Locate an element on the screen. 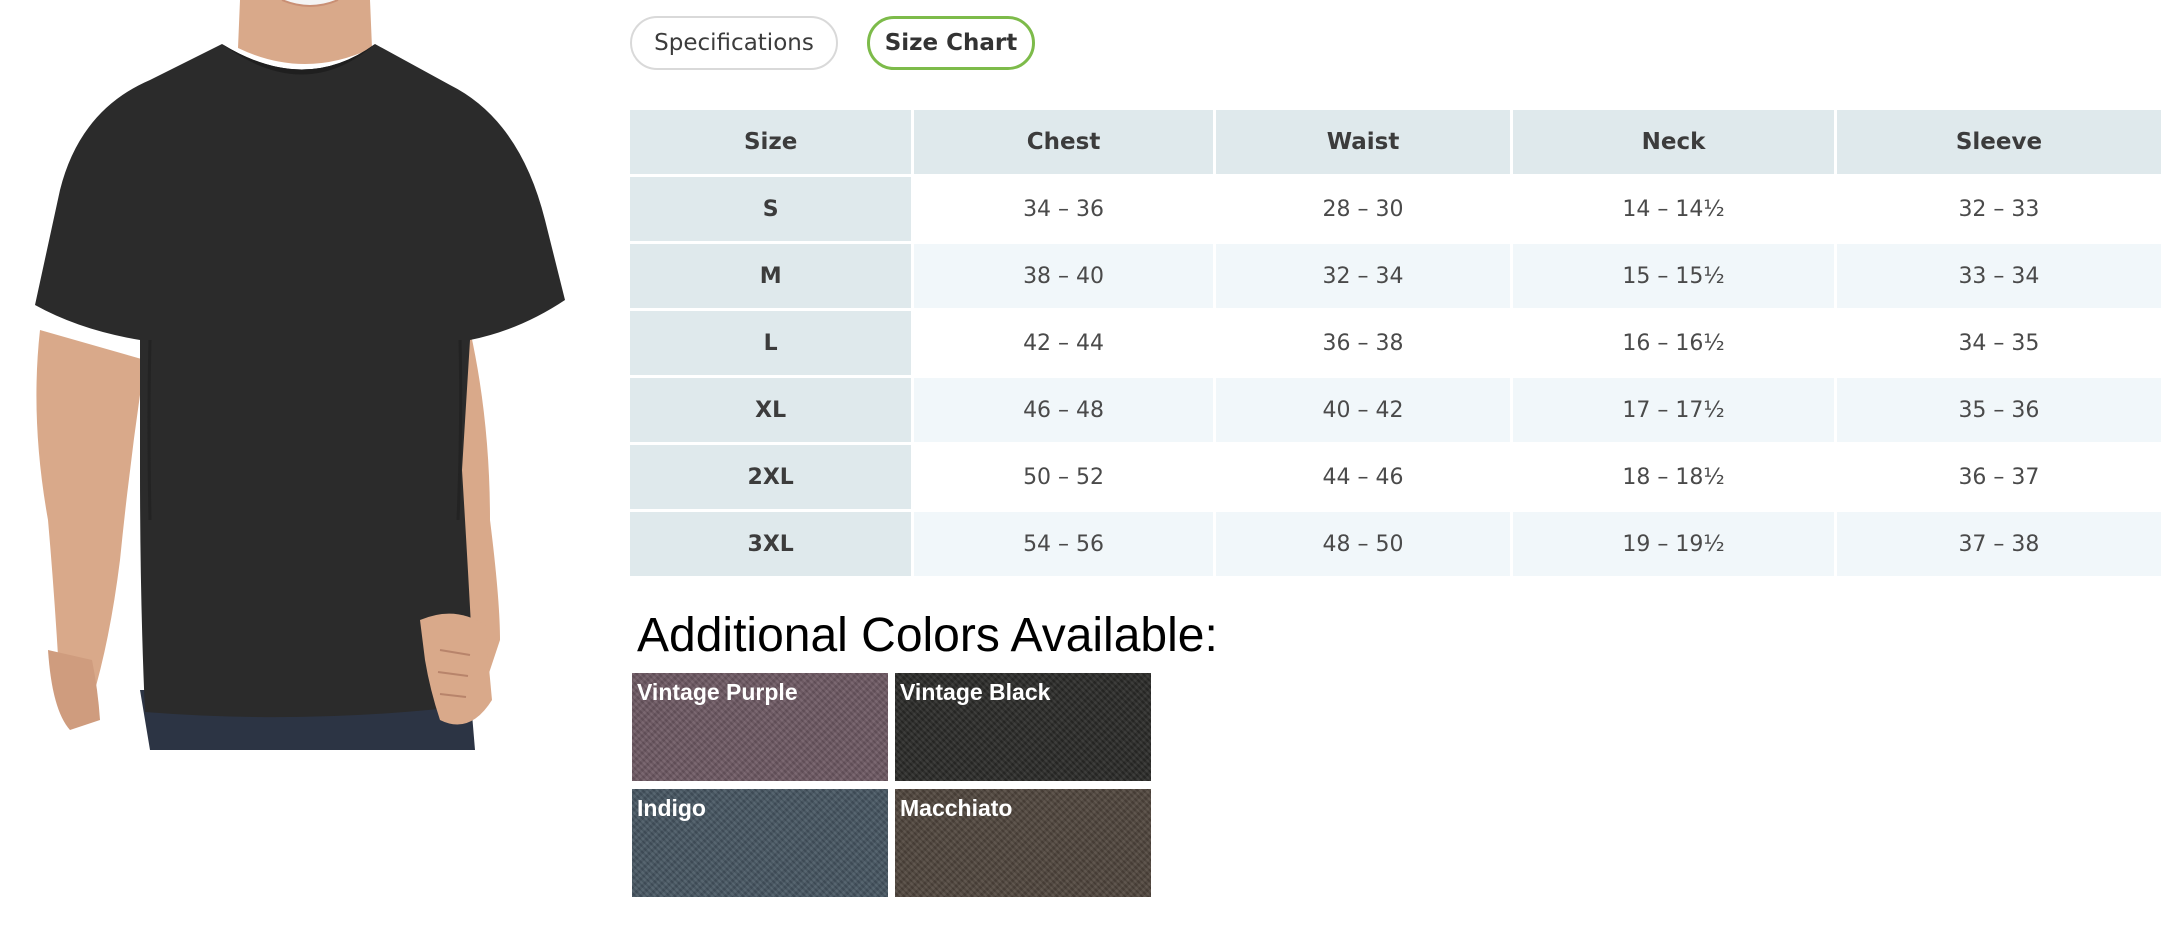 Image resolution: width=2164 pixels, height=934 pixels. size-cell: XL is located at coordinates (771, 408).